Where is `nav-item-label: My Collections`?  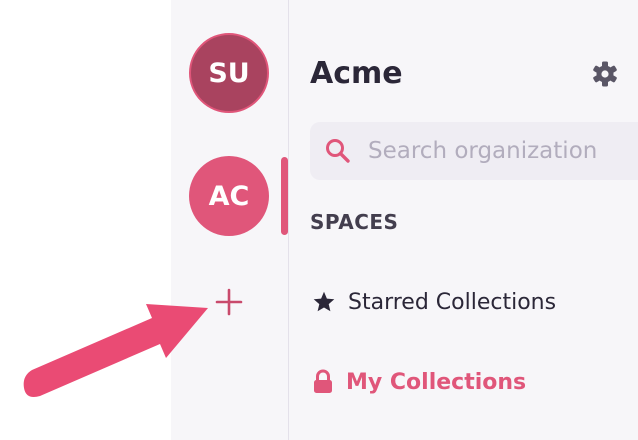
nav-item-label: My Collections is located at coordinates (436, 382).